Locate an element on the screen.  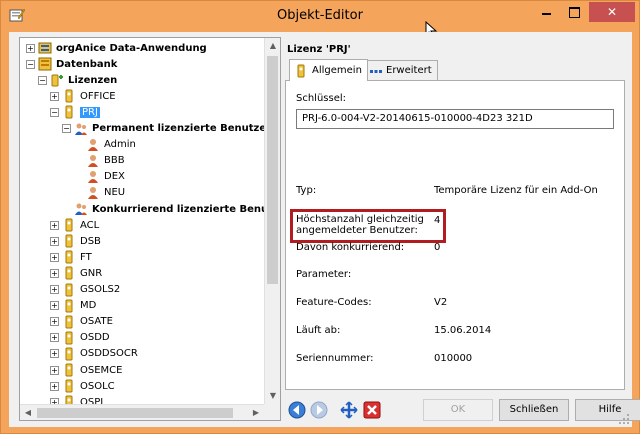
licenses-icon is located at coordinates (57, 80).